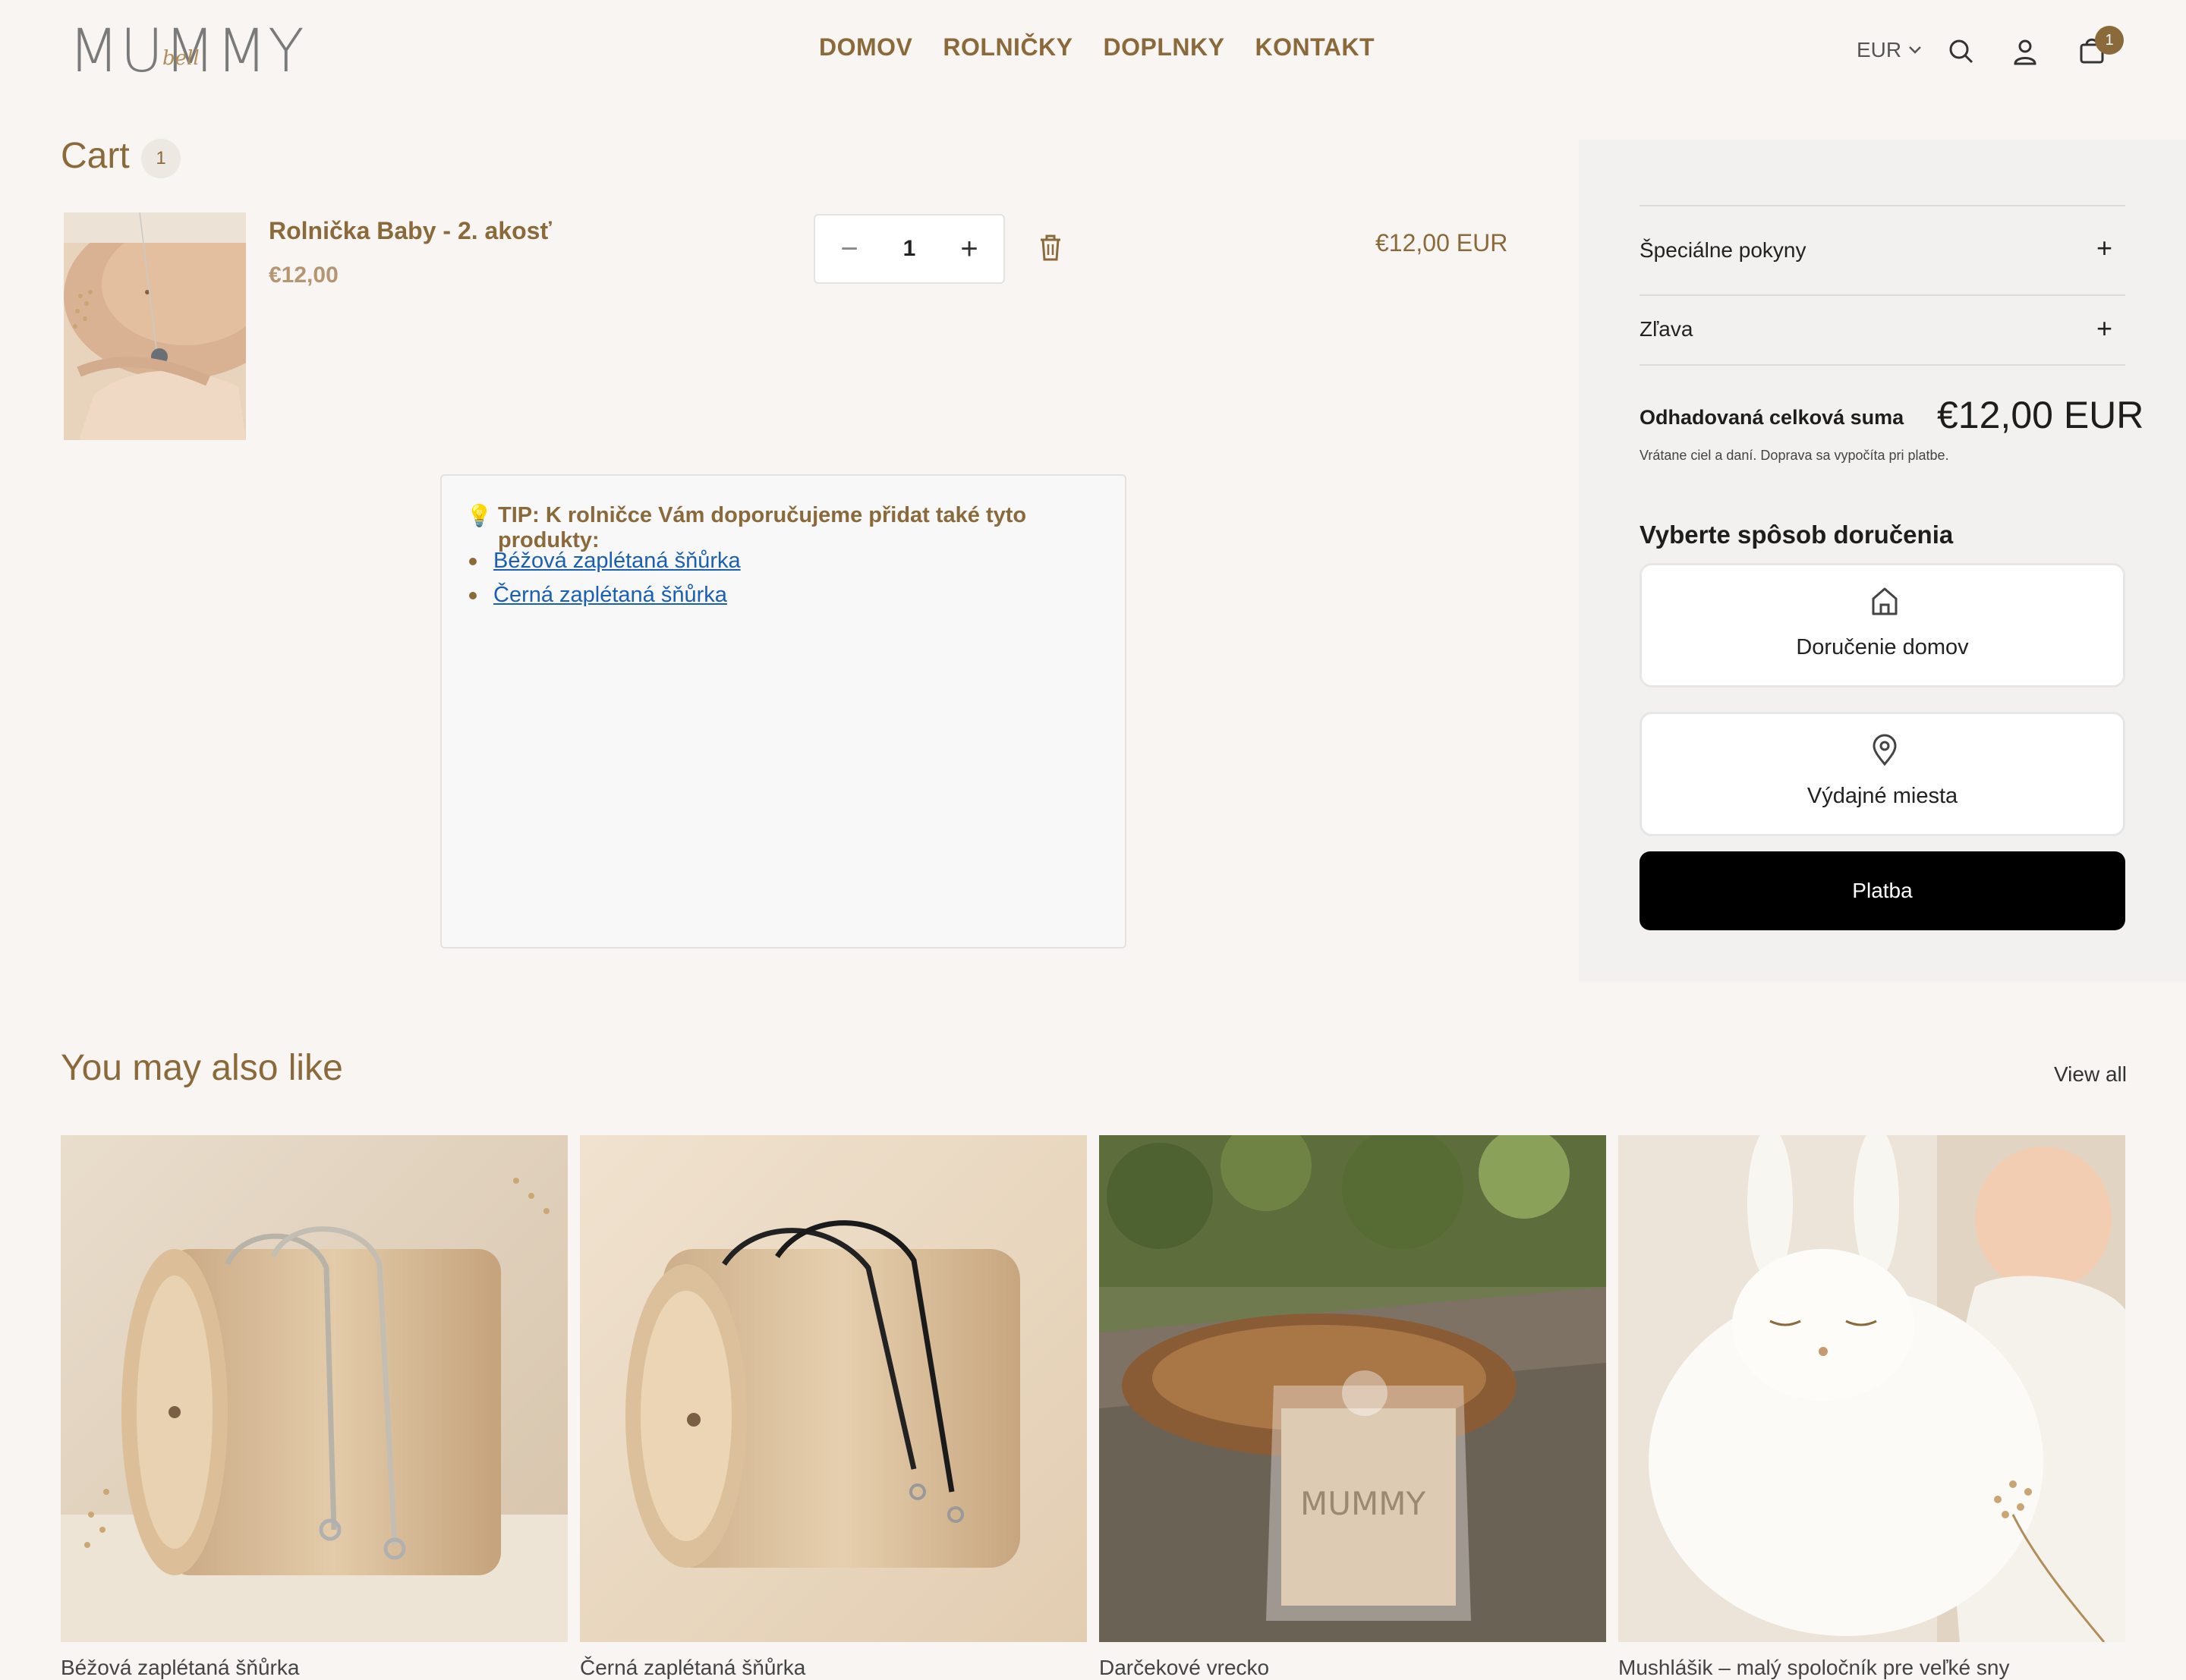 The height and width of the screenshot is (1680, 2186). I want to click on lightbulb-icon: 💡, so click(479, 515).